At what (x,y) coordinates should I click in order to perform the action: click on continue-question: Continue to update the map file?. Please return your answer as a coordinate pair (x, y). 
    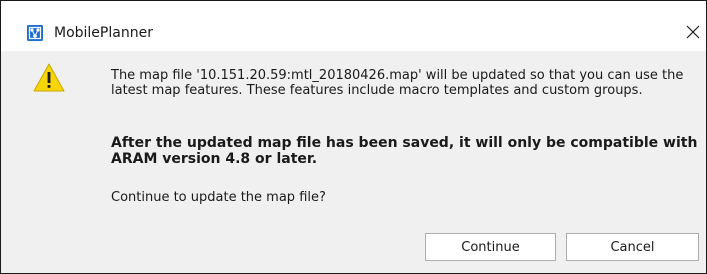
    Looking at the image, I should click on (218, 197).